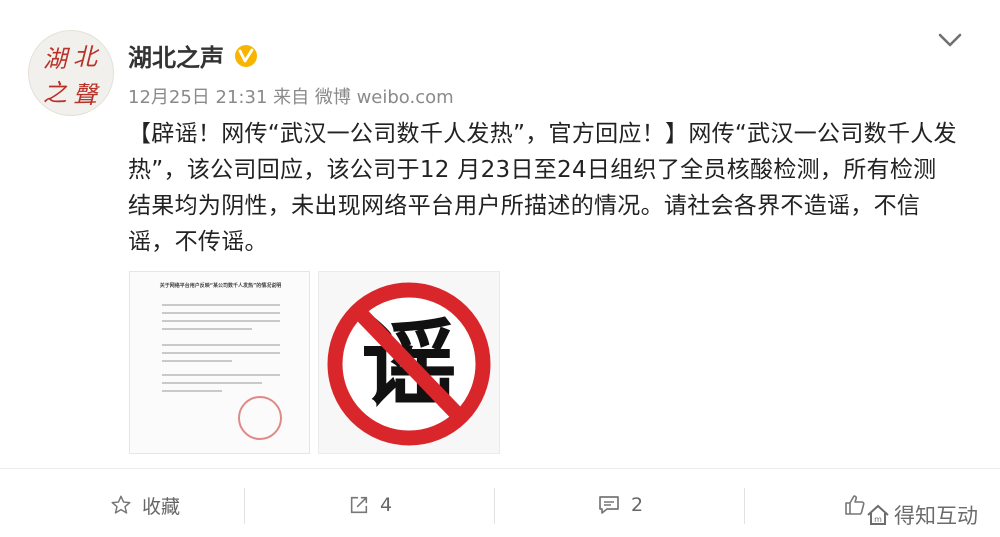 Image resolution: width=1000 pixels, height=537 pixels. I want to click on favorite-label: 收藏, so click(160, 506).